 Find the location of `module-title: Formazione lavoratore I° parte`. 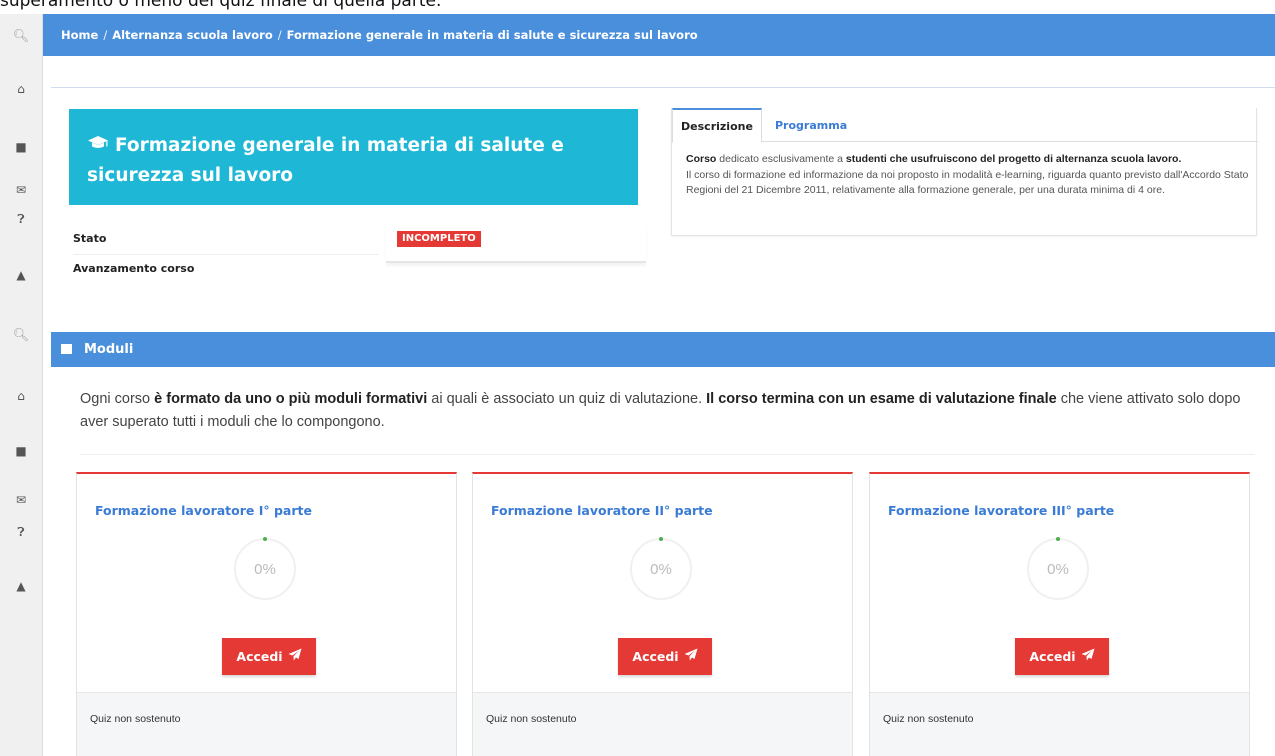

module-title: Formazione lavoratore I° parte is located at coordinates (203, 510).